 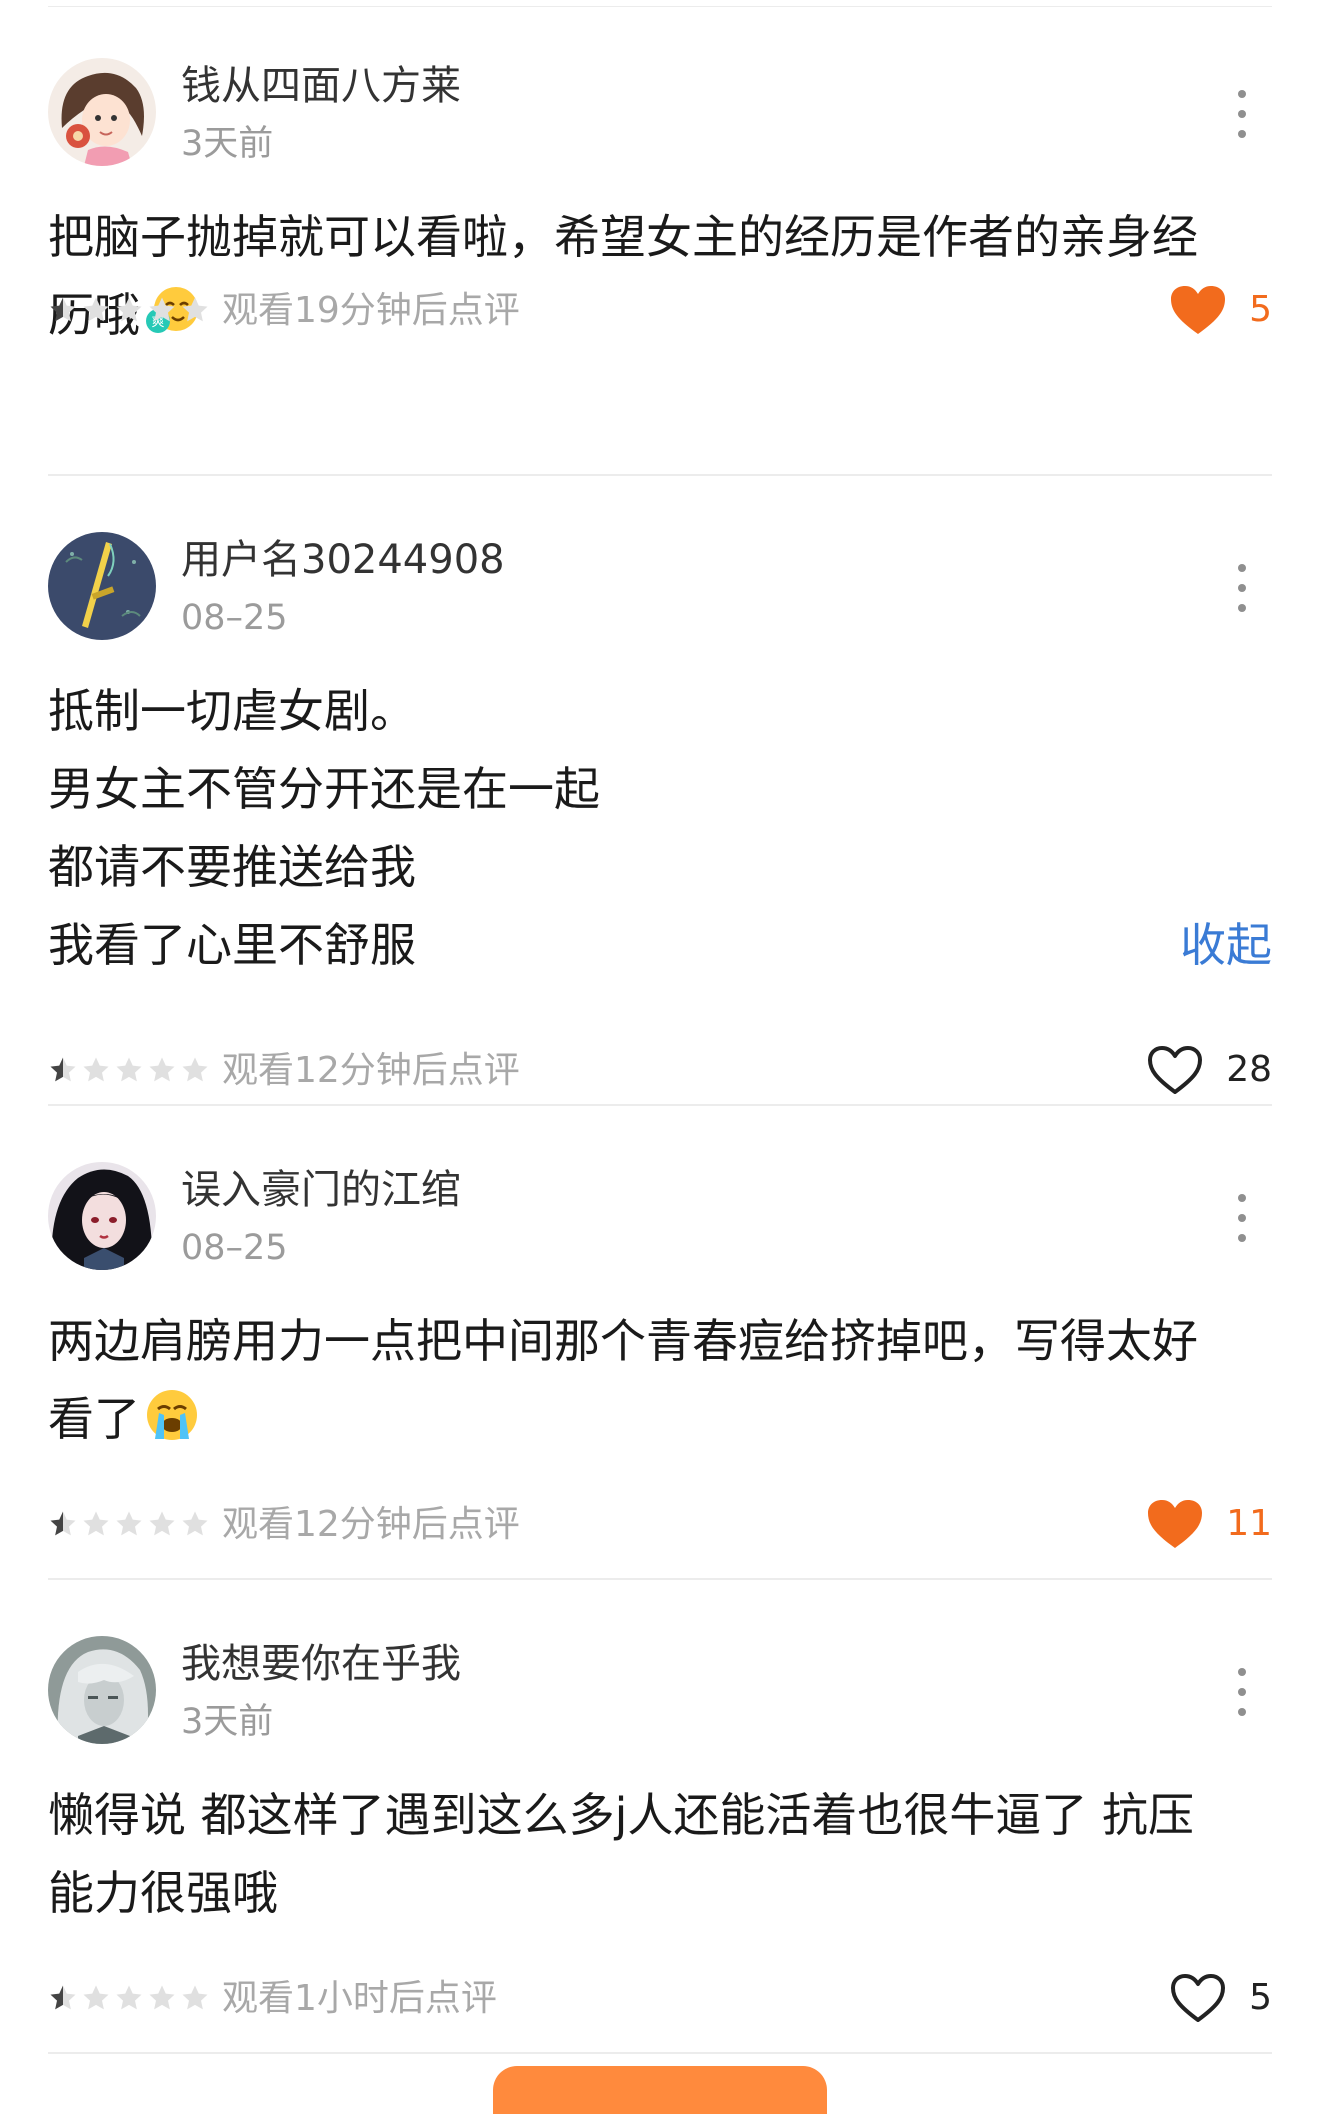 What do you see at coordinates (660, 2090) in the screenshot?
I see `bottom-action-button` at bounding box center [660, 2090].